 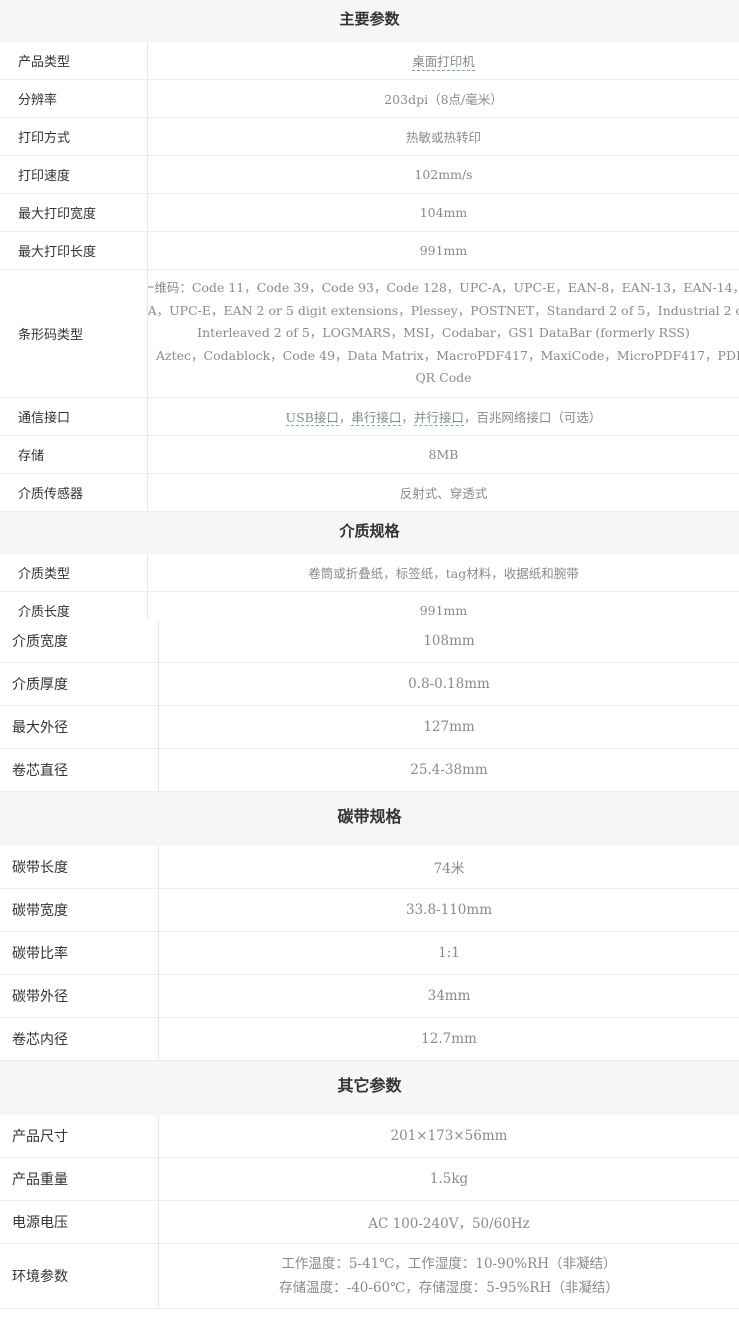 I want to click on product-type-link: 桌面打印机, so click(x=443, y=61).